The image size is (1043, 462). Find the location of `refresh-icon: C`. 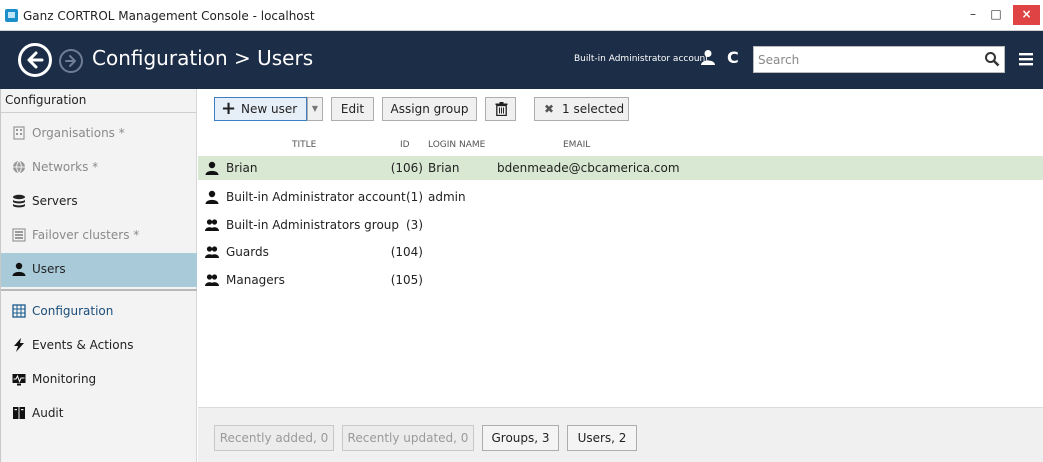

refresh-icon: C is located at coordinates (733, 57).